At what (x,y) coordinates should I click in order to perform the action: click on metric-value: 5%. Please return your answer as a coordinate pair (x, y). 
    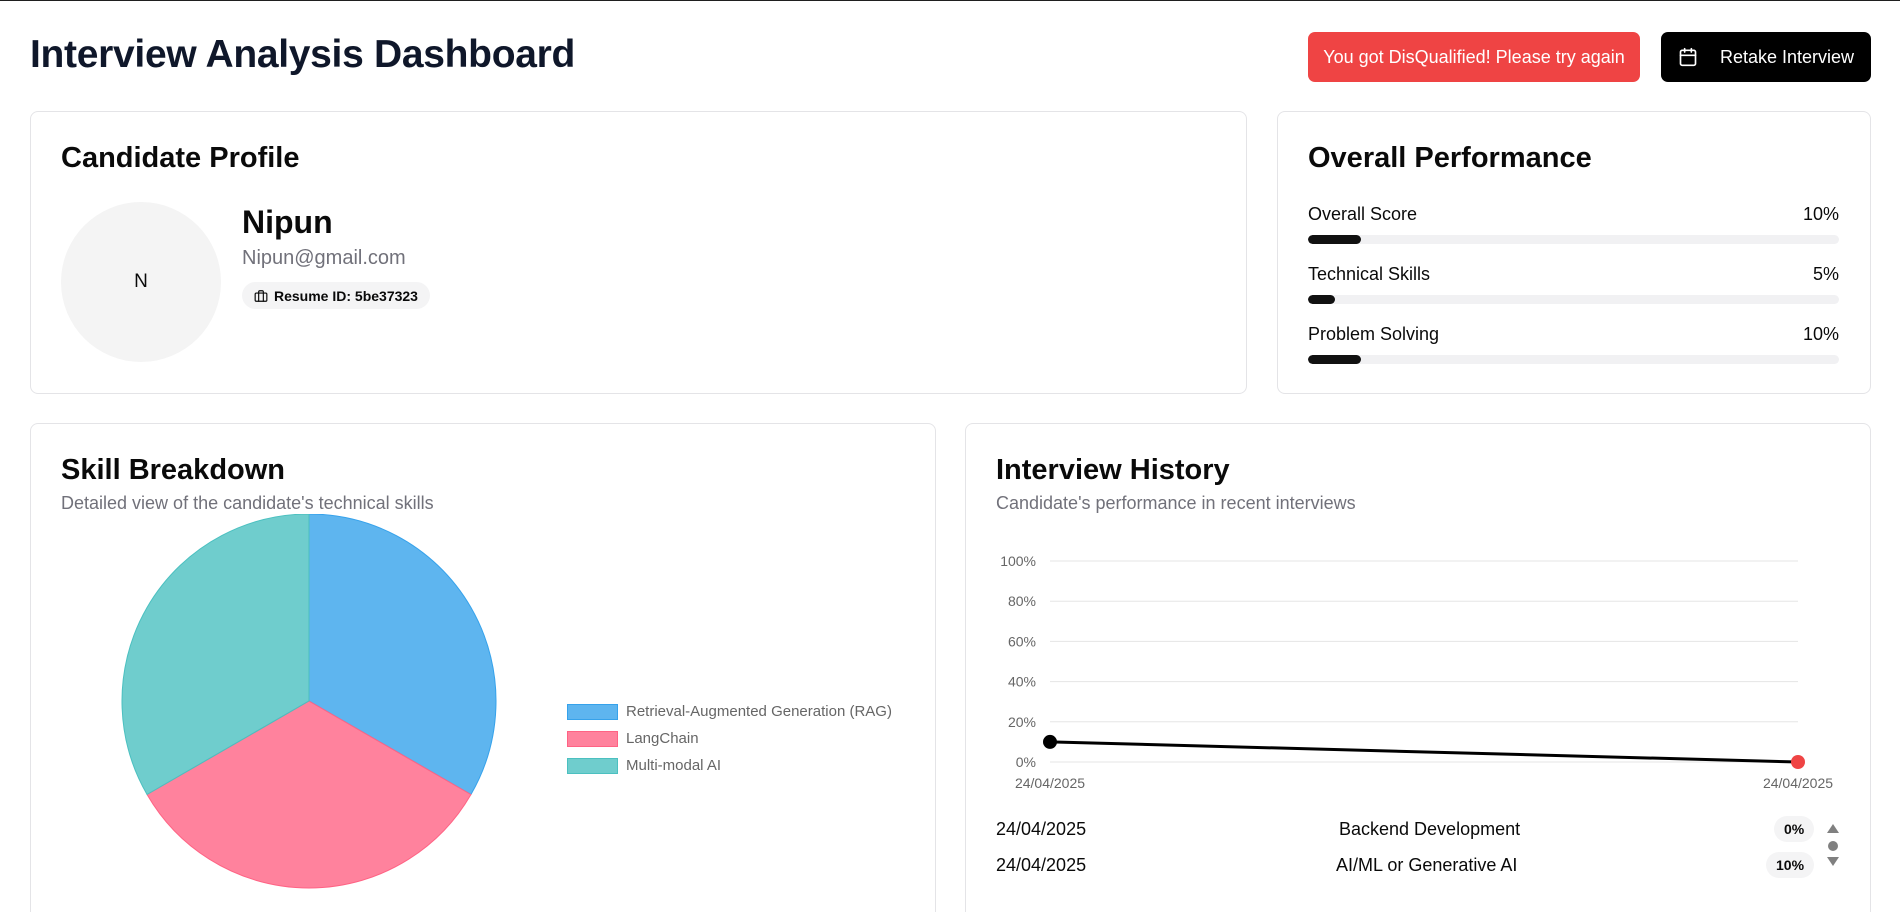
    Looking at the image, I should click on (1825, 274).